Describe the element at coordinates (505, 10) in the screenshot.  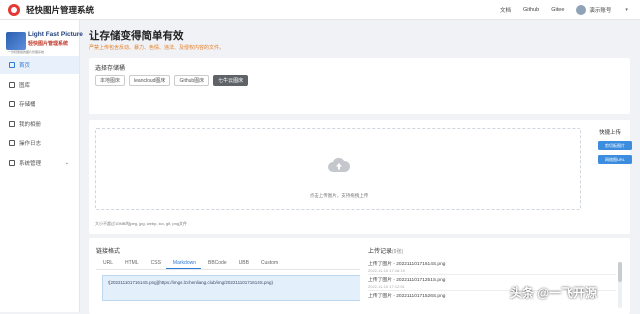
I see `docs-link: 文档` at that location.